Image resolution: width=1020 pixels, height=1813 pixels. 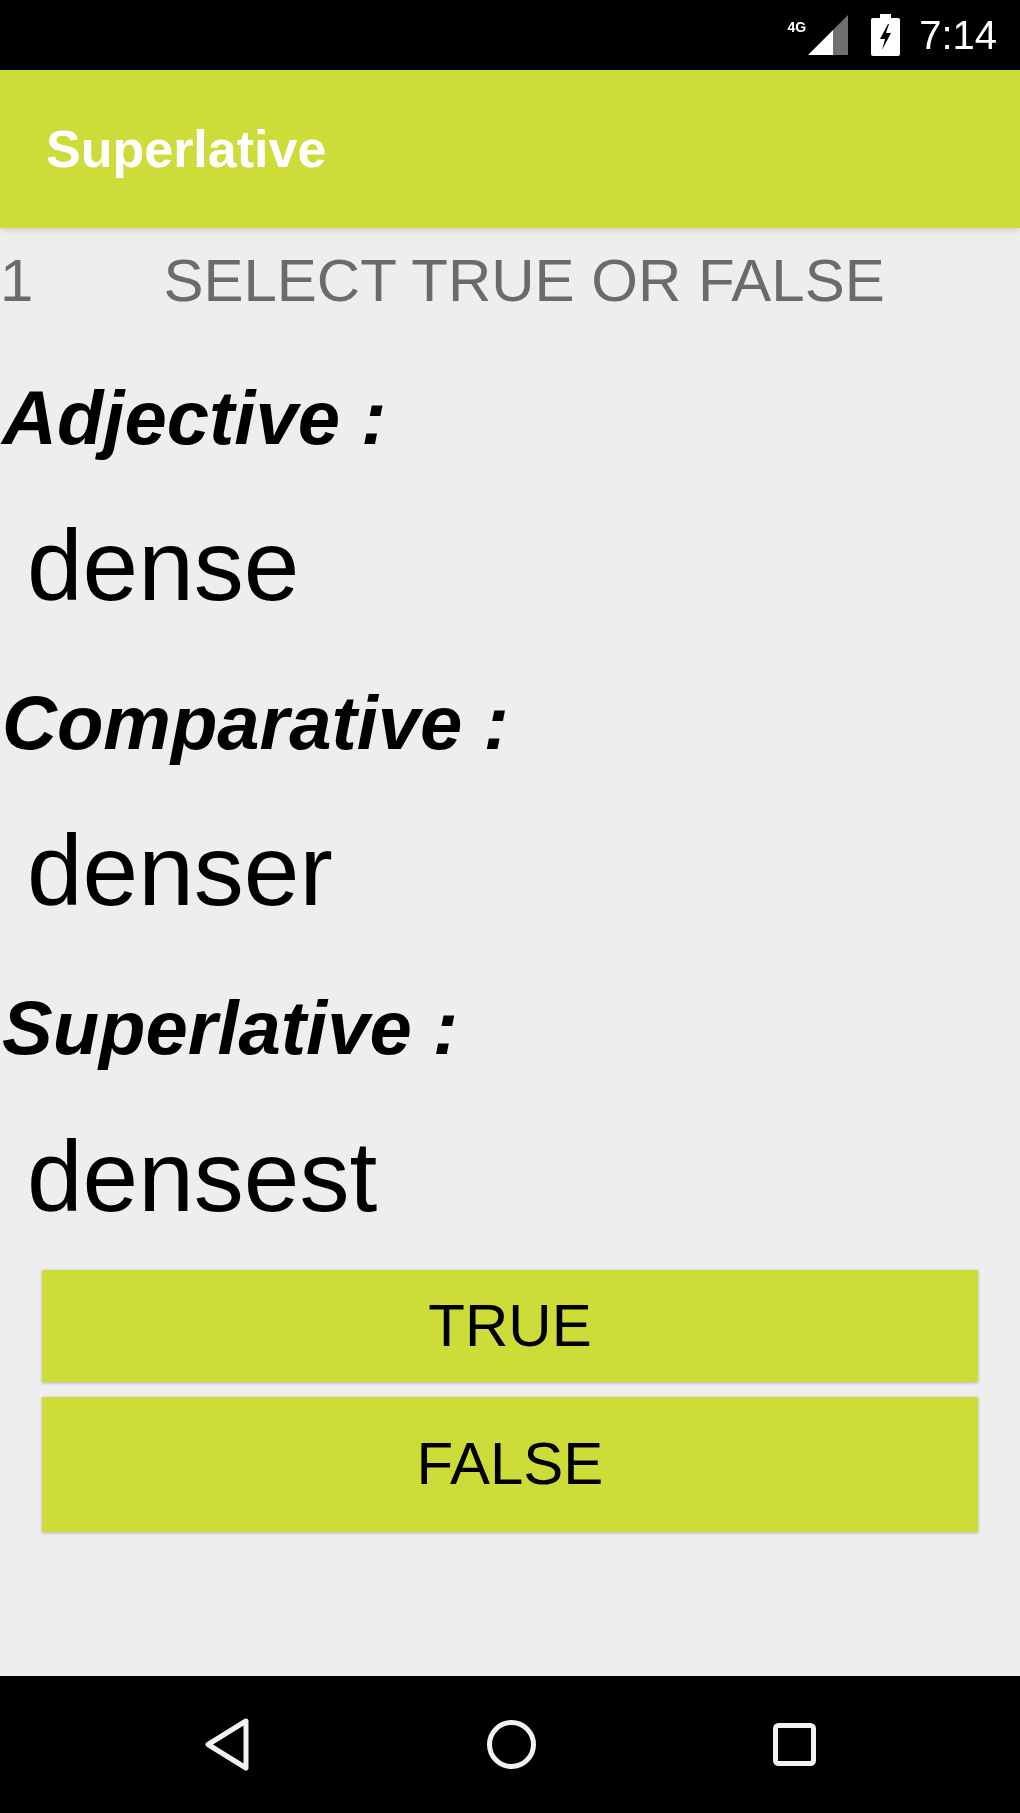 What do you see at coordinates (255, 723) in the screenshot?
I see `form-label: Comparative :` at bounding box center [255, 723].